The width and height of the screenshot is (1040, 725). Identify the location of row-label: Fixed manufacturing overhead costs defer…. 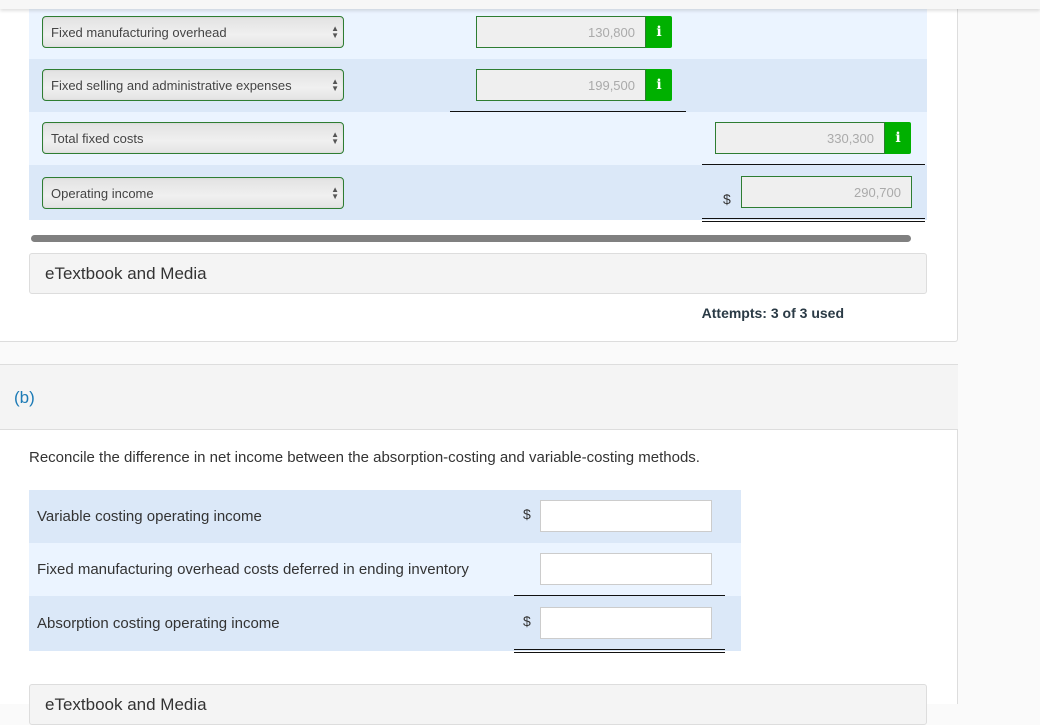
(253, 569).